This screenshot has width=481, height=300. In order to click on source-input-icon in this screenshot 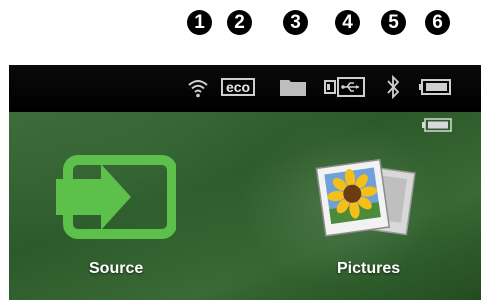, I will do `click(116, 197)`.